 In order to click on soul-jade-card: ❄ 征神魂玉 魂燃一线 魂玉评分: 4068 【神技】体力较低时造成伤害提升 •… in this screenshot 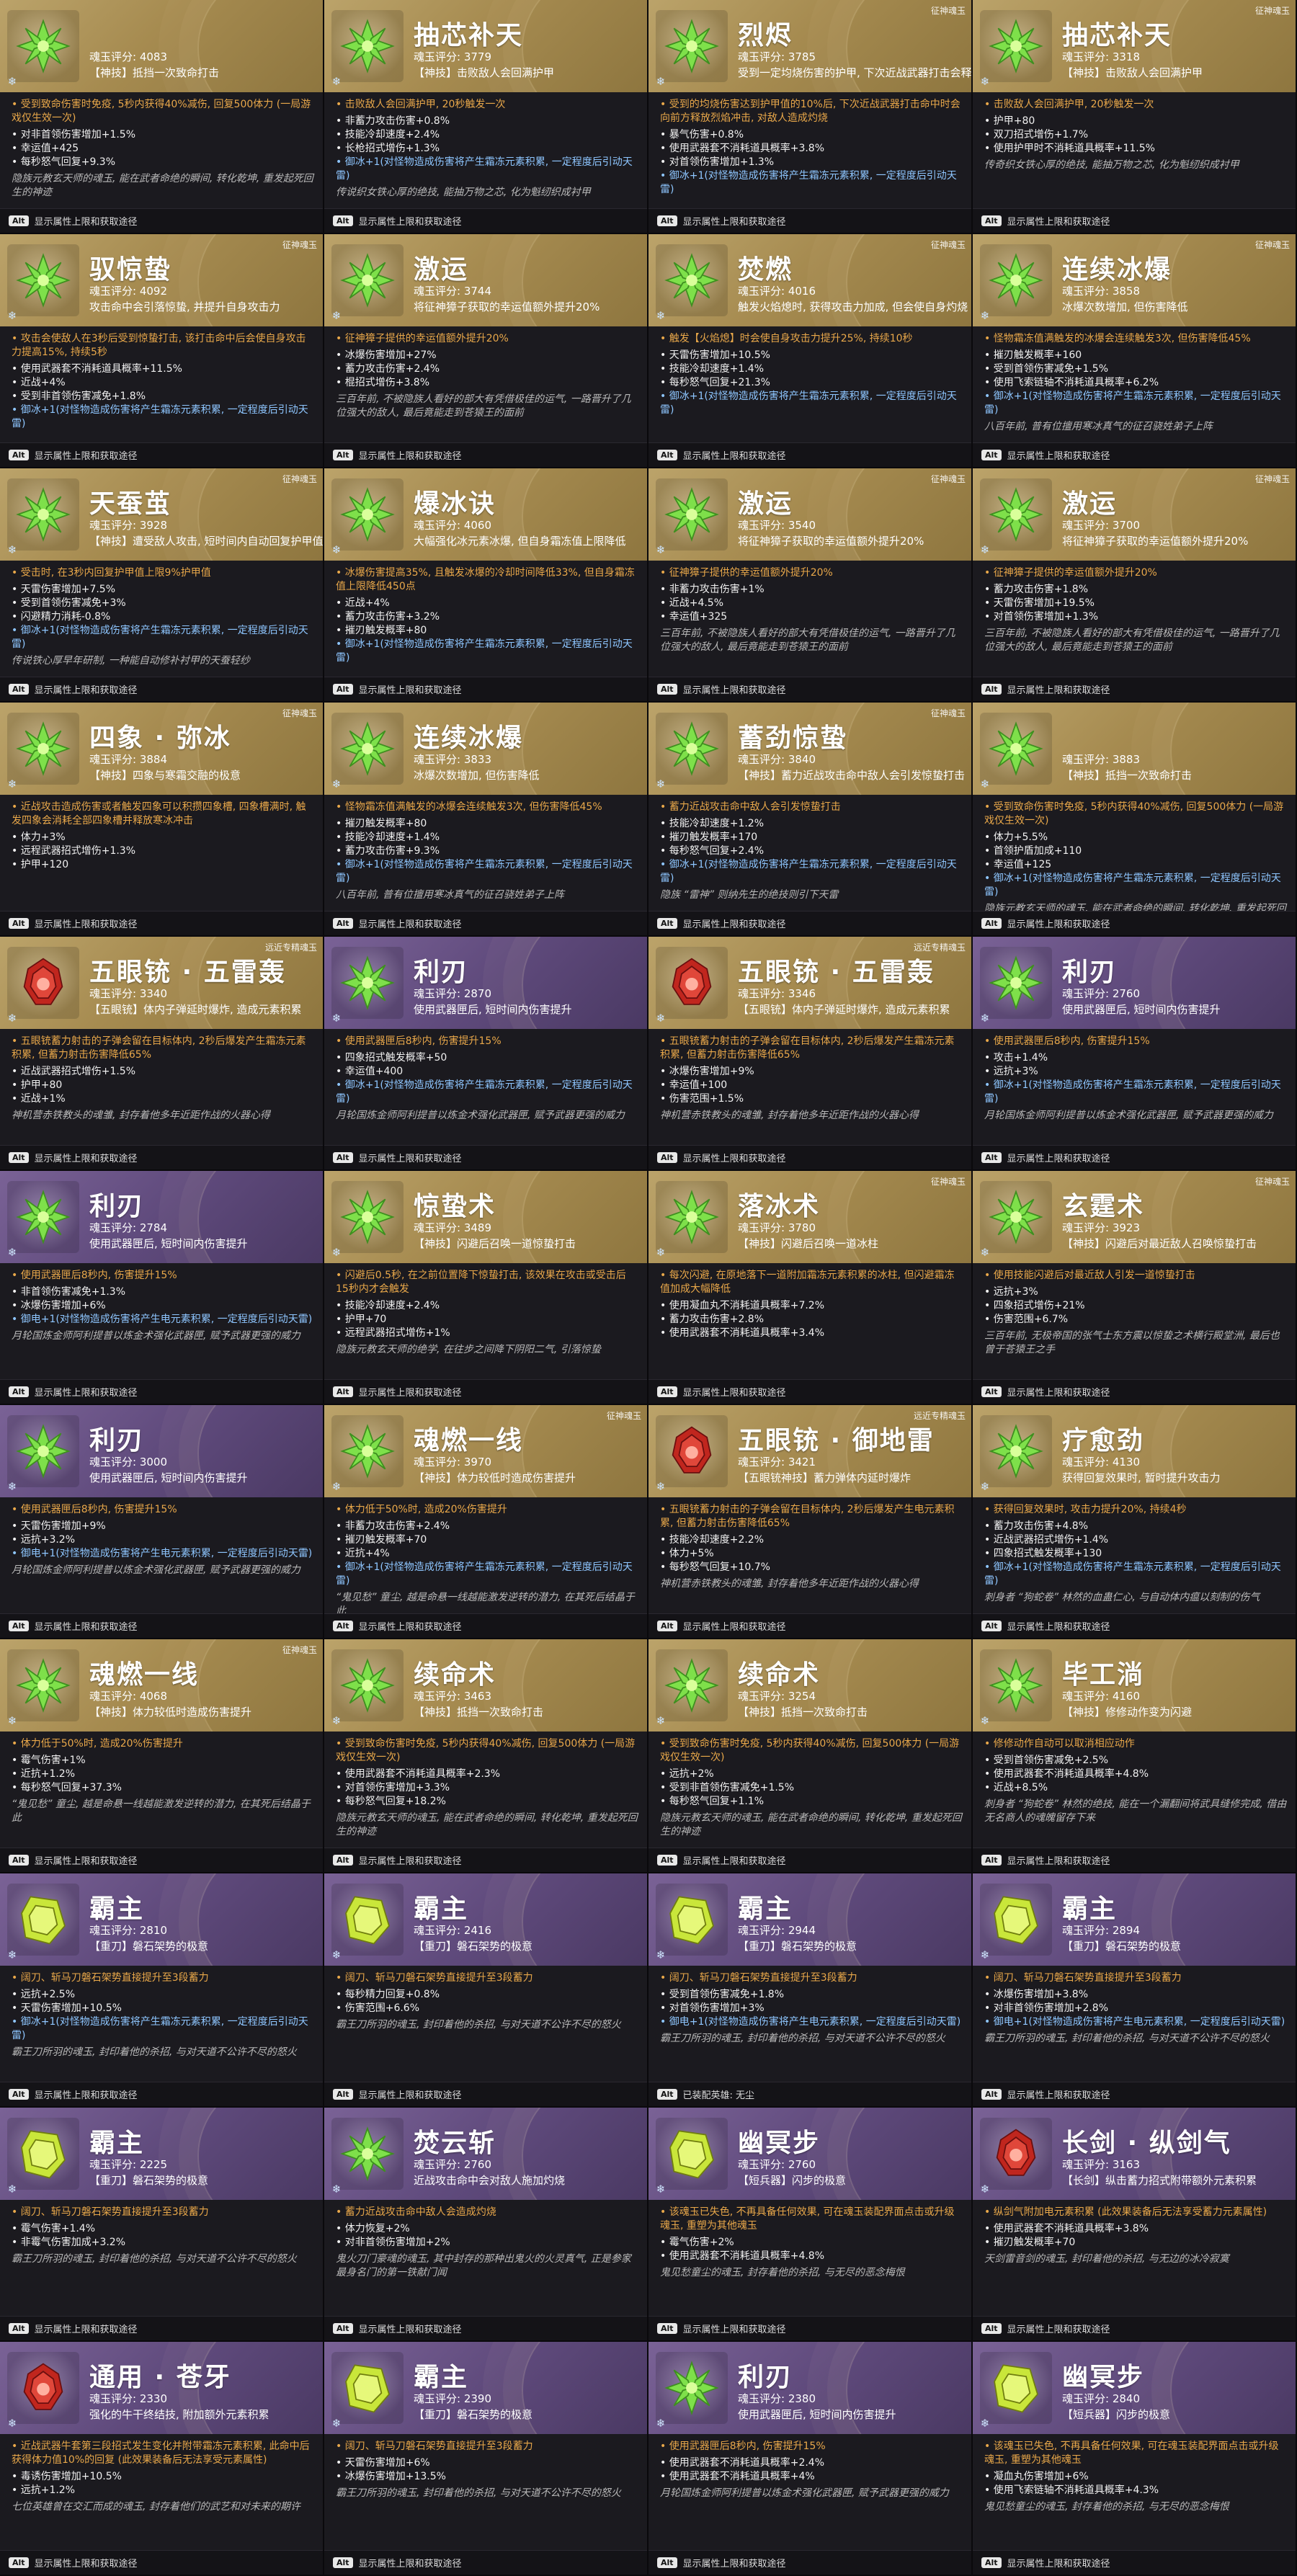, I will do `click(162, 1756)`.